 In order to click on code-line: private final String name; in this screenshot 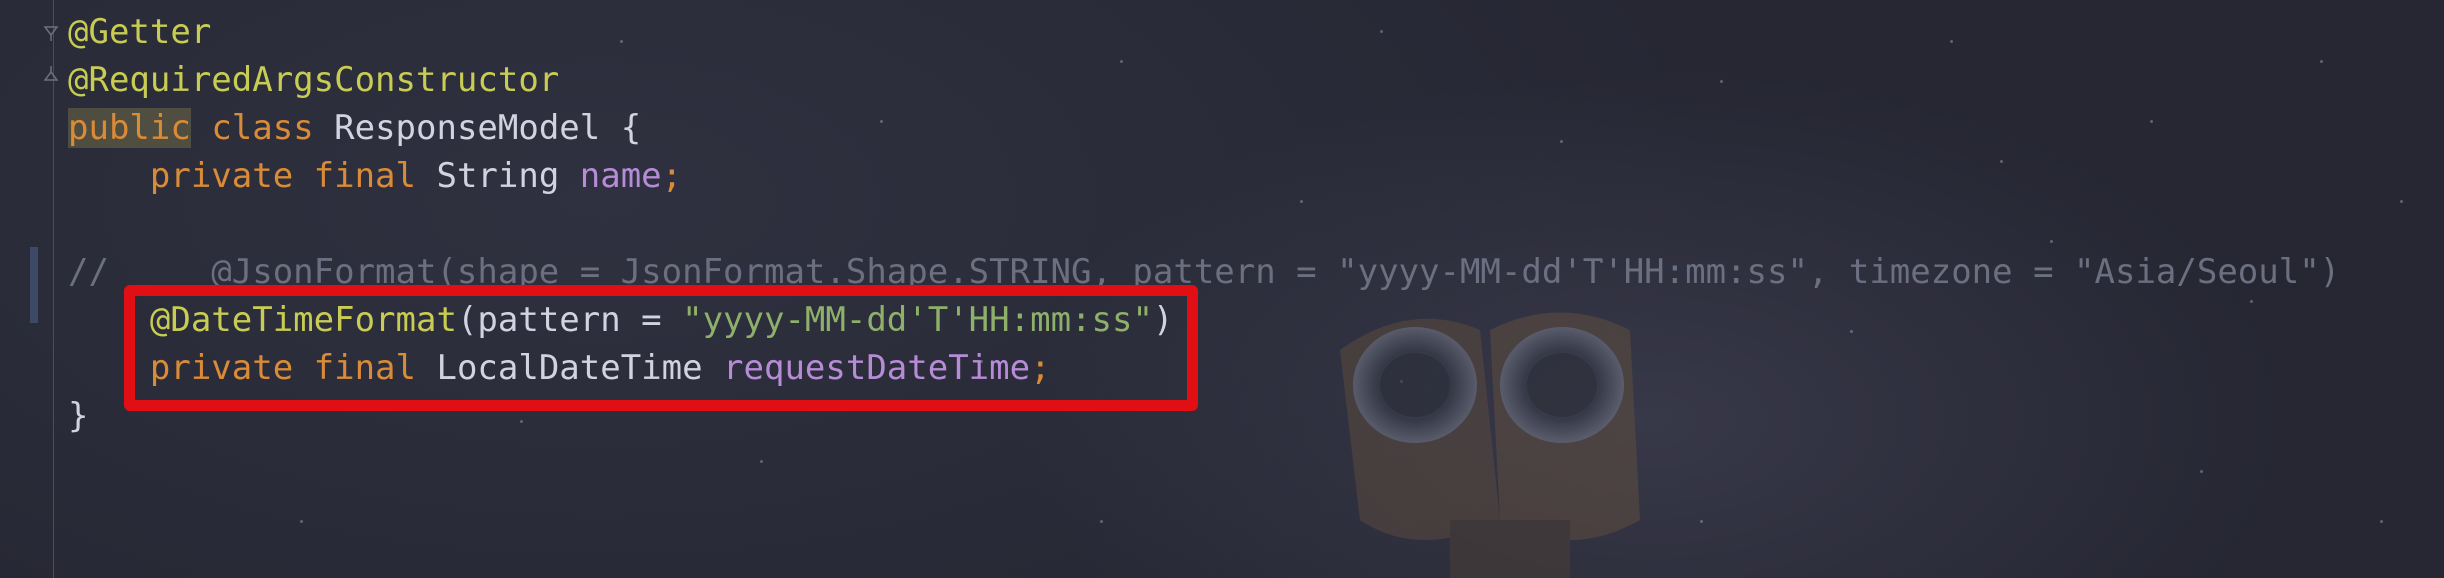, I will do `click(1204, 176)`.